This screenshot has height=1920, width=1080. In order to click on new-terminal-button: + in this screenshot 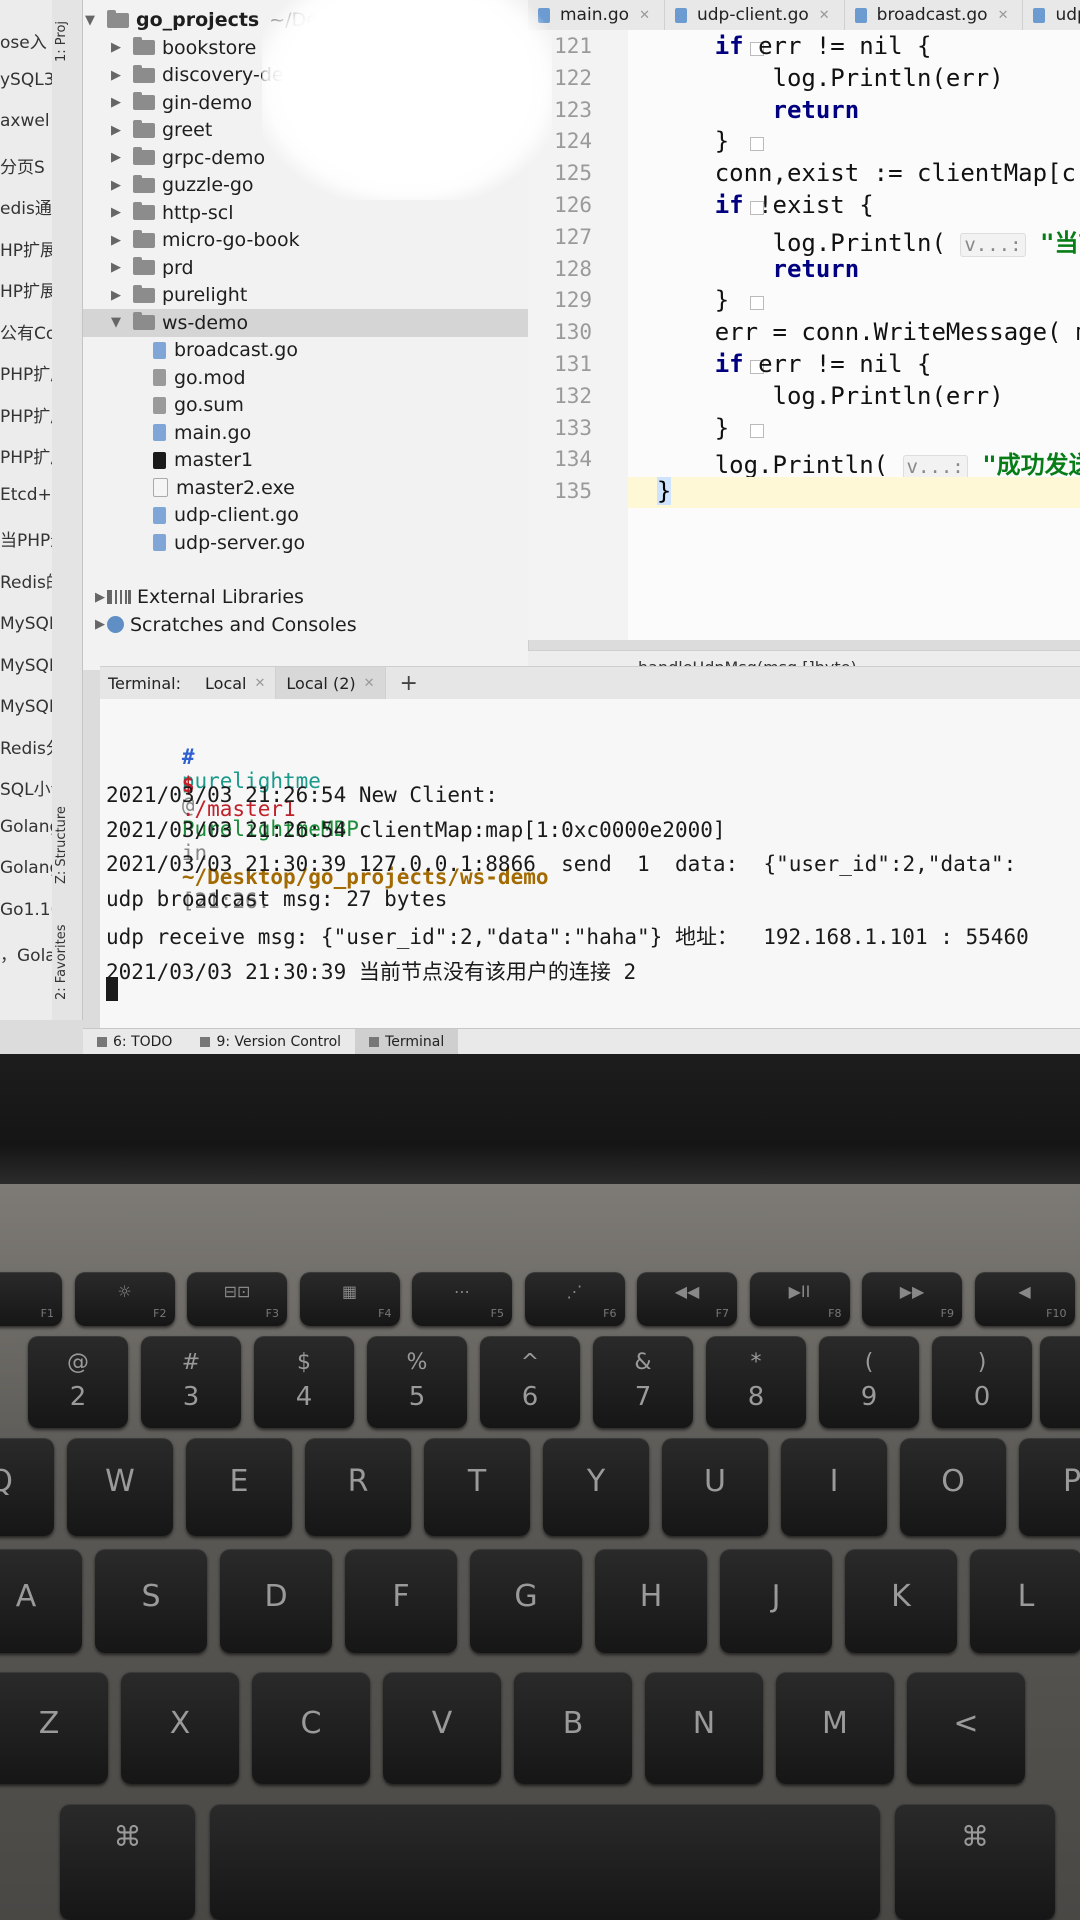, I will do `click(409, 683)`.